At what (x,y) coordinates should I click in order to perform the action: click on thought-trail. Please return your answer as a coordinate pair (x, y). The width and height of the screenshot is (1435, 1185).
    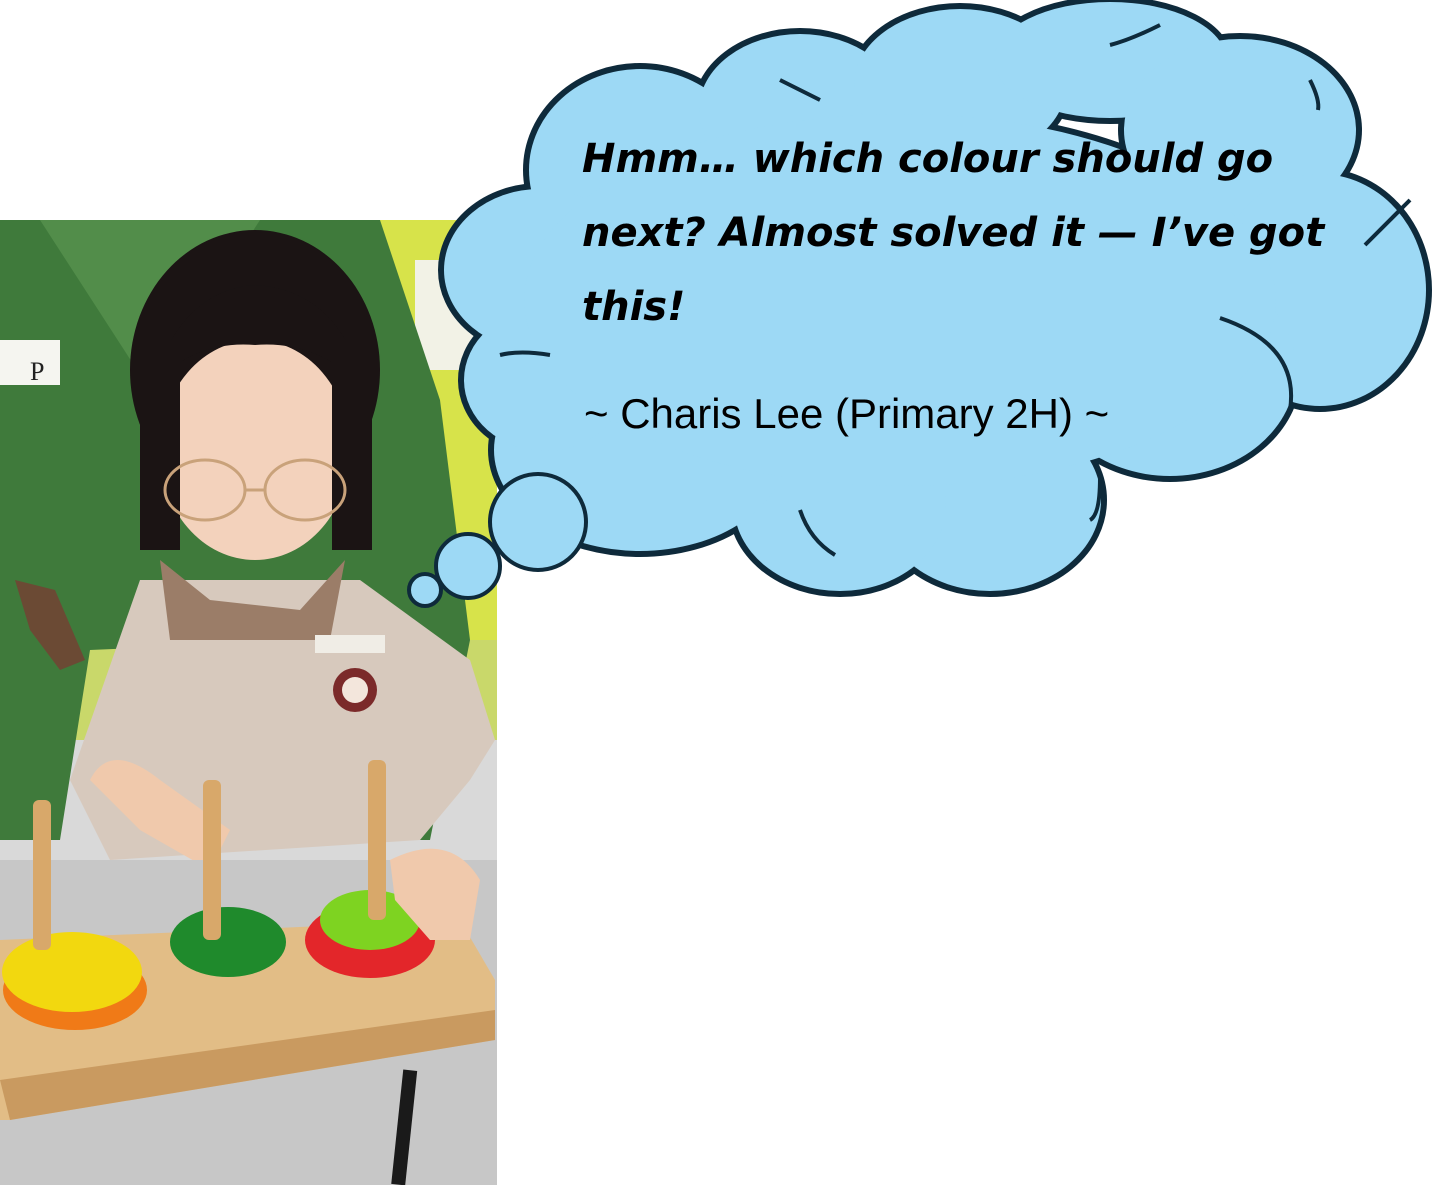
    Looking at the image, I should click on (497, 540).